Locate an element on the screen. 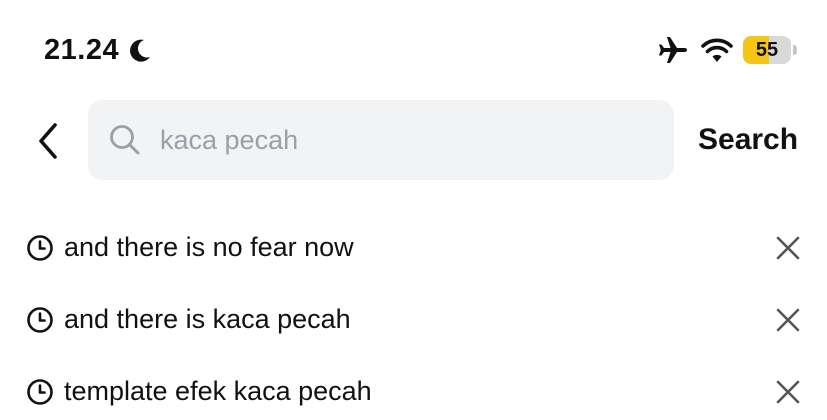 The image size is (827, 420). status-time-group: 21.24 is located at coordinates (98, 50).